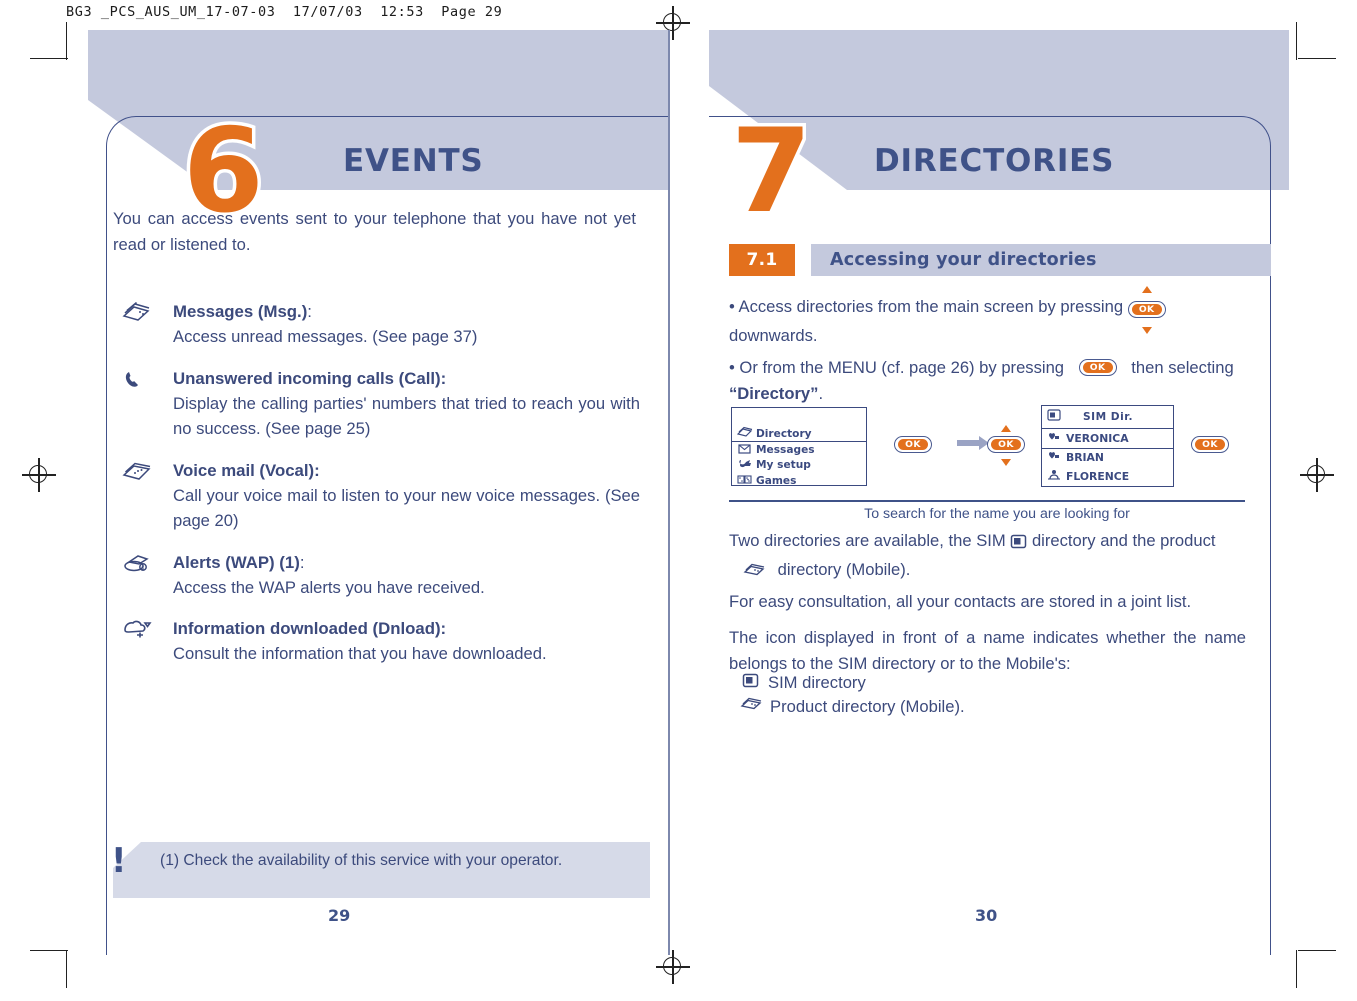 The width and height of the screenshot is (1357, 1001). What do you see at coordinates (1055, 476) in the screenshot?
I see `mobile-contact-icon` at bounding box center [1055, 476].